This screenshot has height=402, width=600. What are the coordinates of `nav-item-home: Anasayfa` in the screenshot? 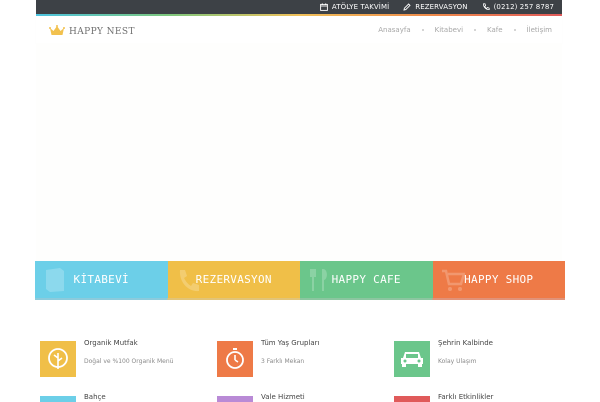 It's located at (394, 30).